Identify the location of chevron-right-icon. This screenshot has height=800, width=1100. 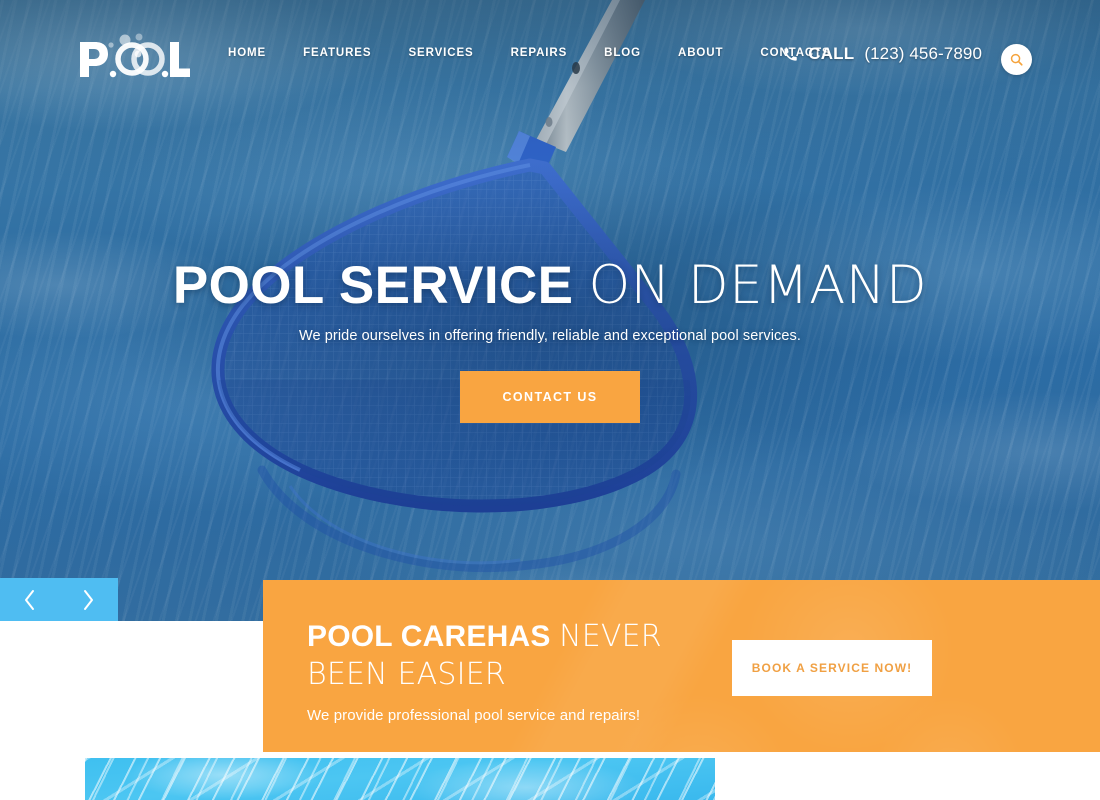
(88, 599).